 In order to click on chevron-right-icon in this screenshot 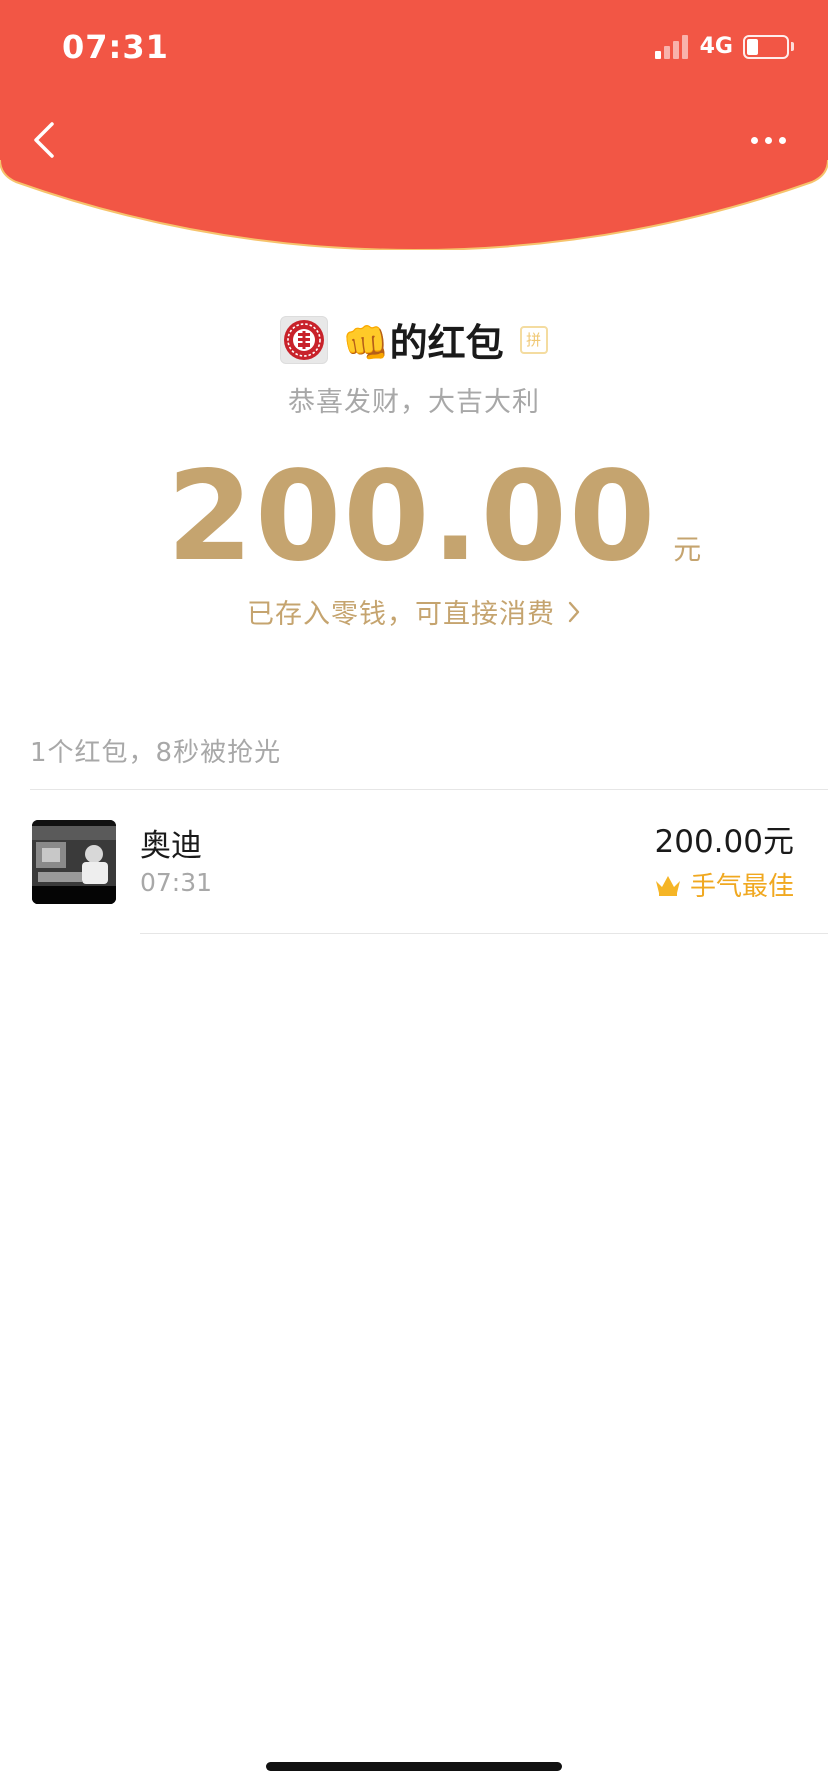, I will do `click(574, 612)`.